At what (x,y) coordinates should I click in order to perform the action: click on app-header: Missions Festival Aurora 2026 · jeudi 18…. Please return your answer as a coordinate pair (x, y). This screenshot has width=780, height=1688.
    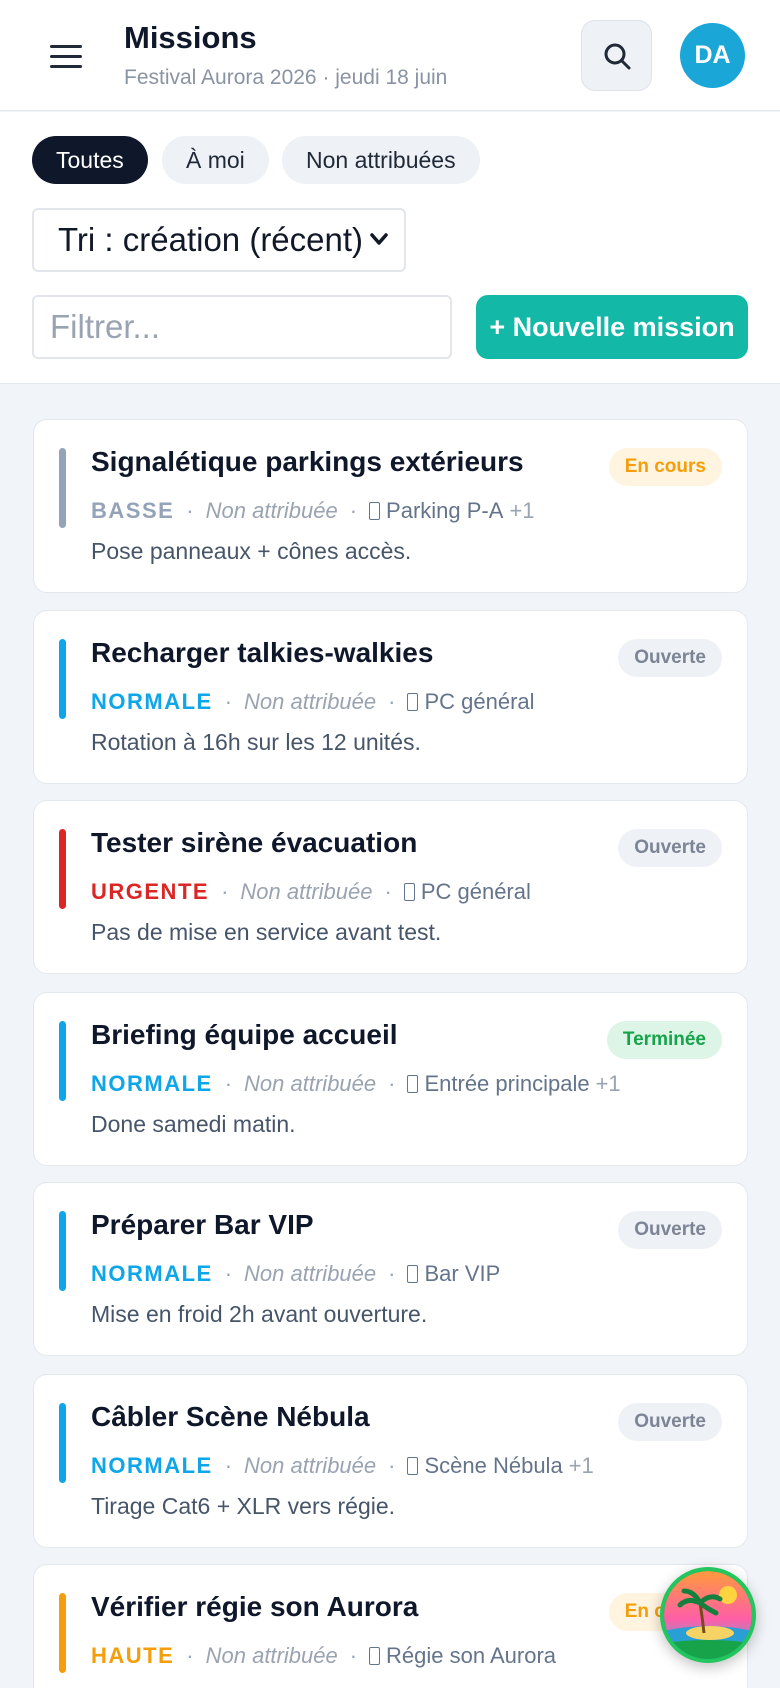
    Looking at the image, I should click on (390, 55).